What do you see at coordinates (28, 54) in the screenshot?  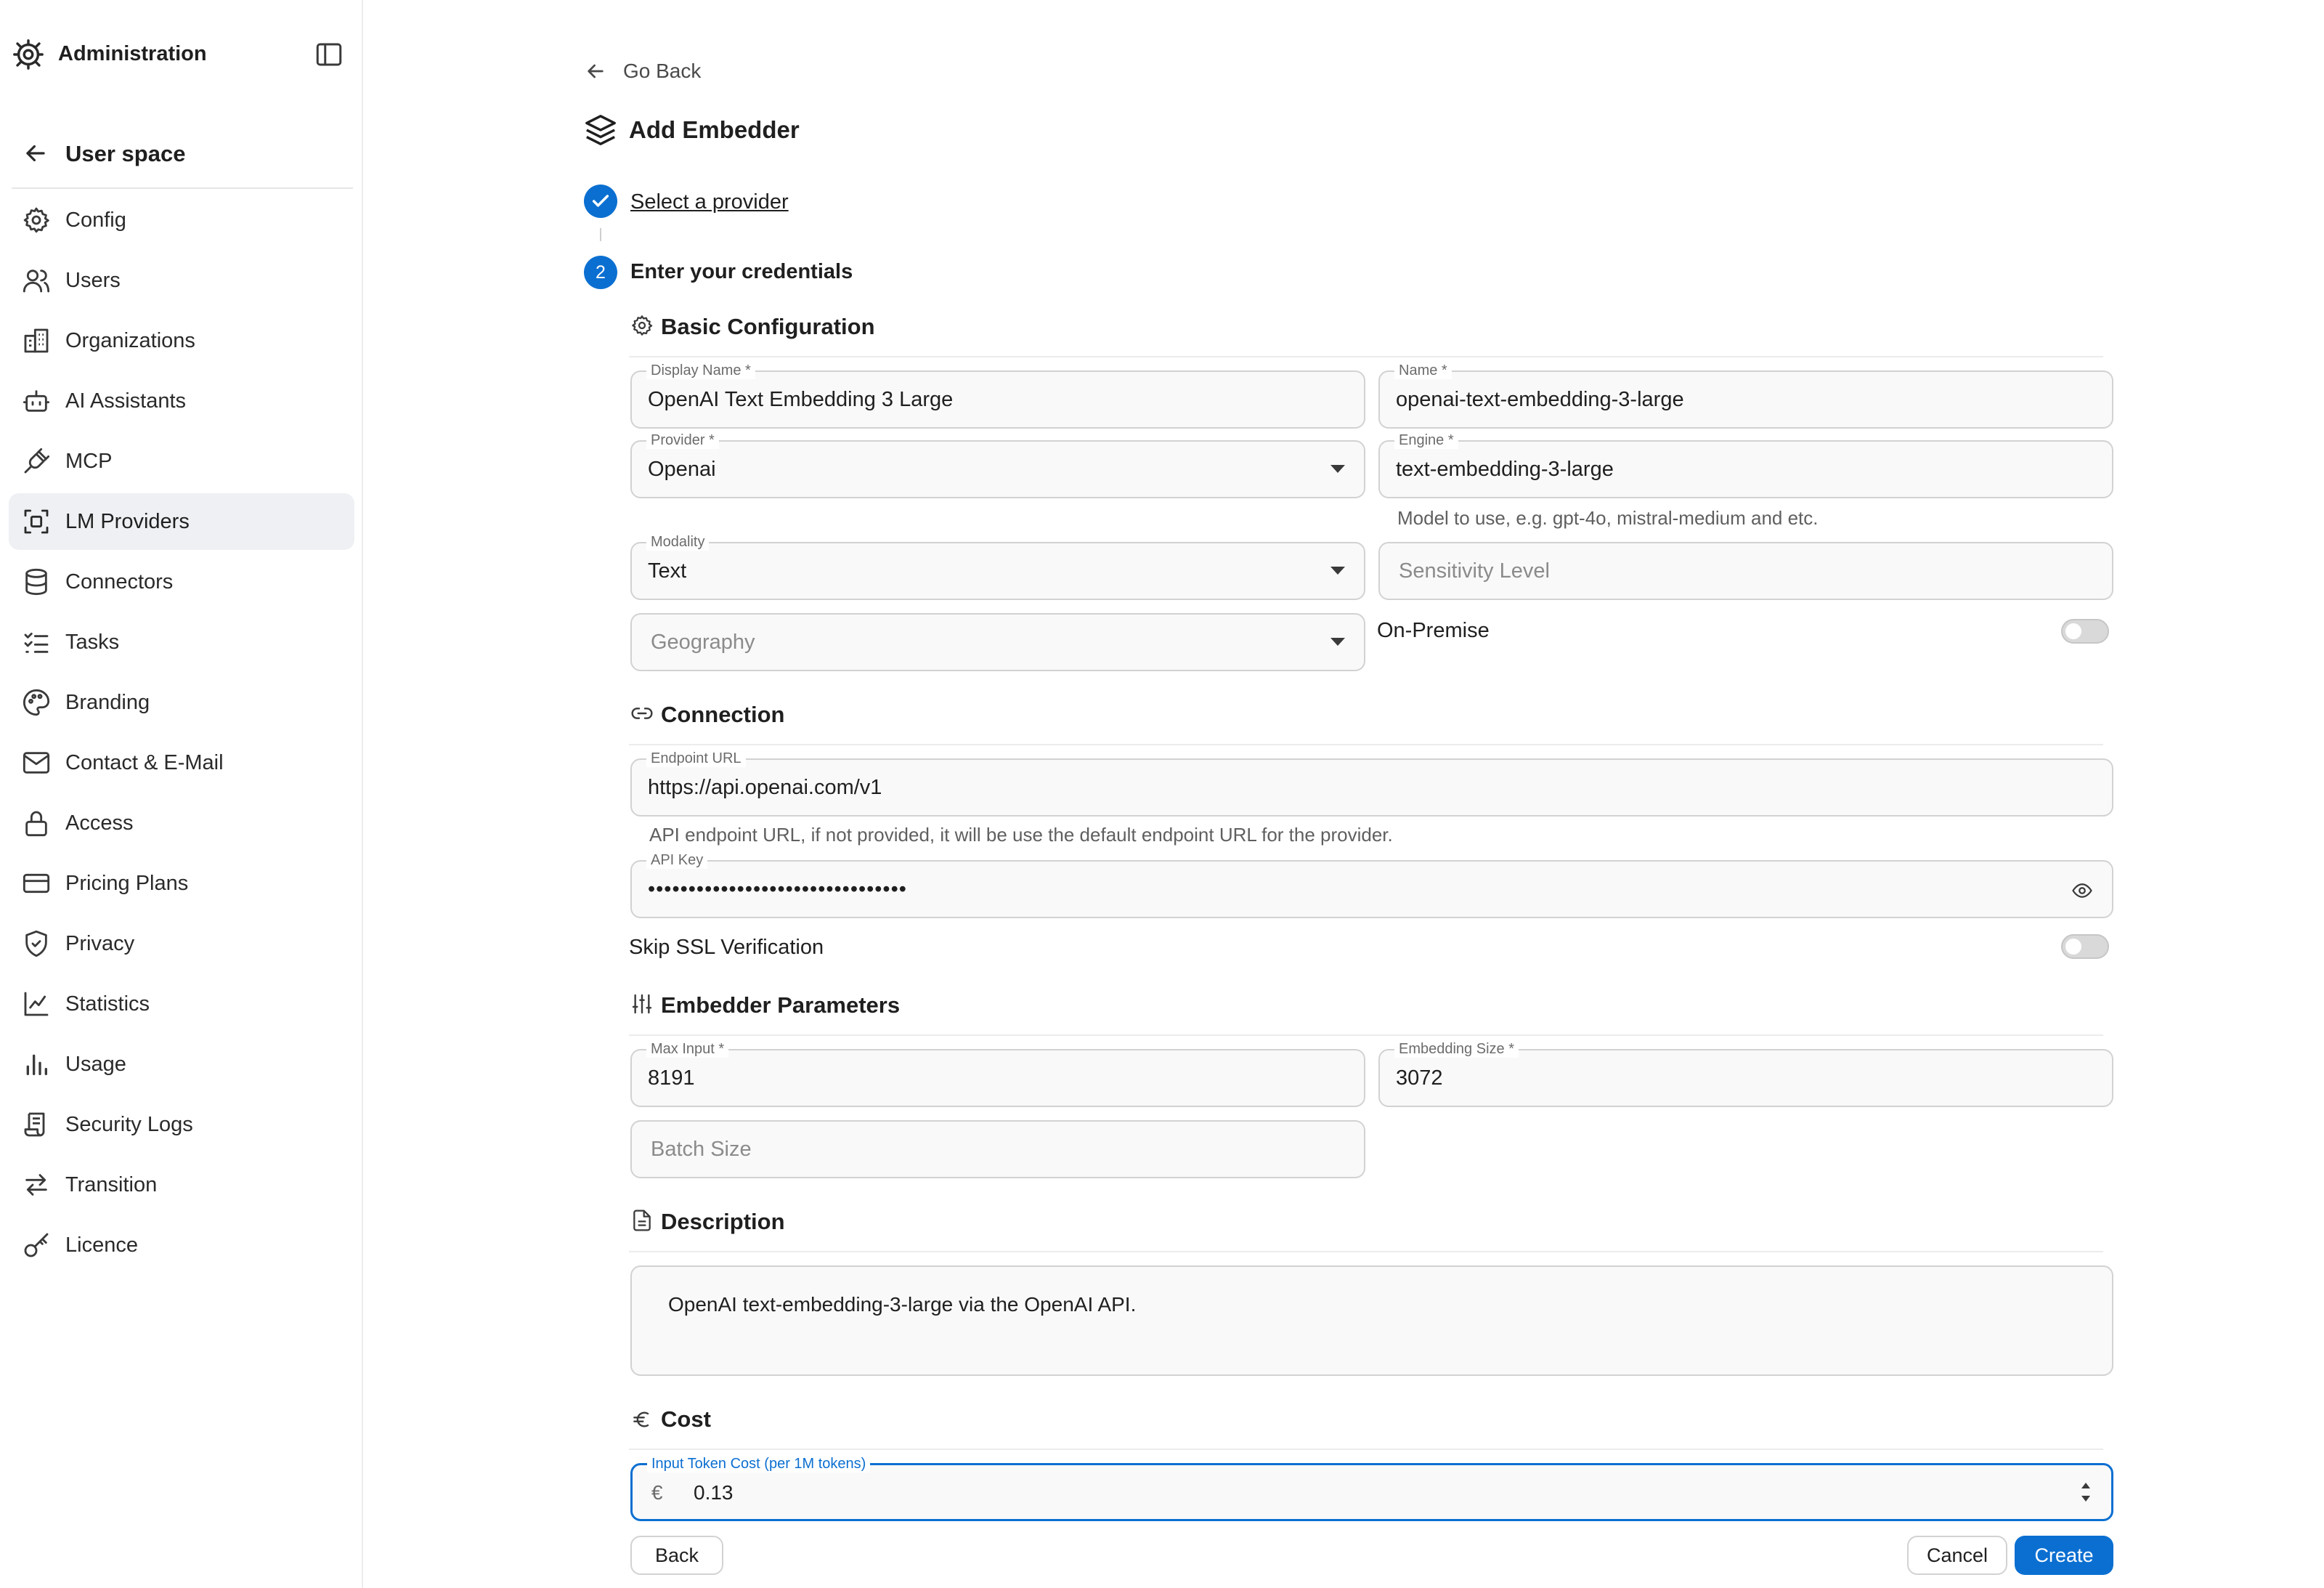 I see `admin-logo-icon` at bounding box center [28, 54].